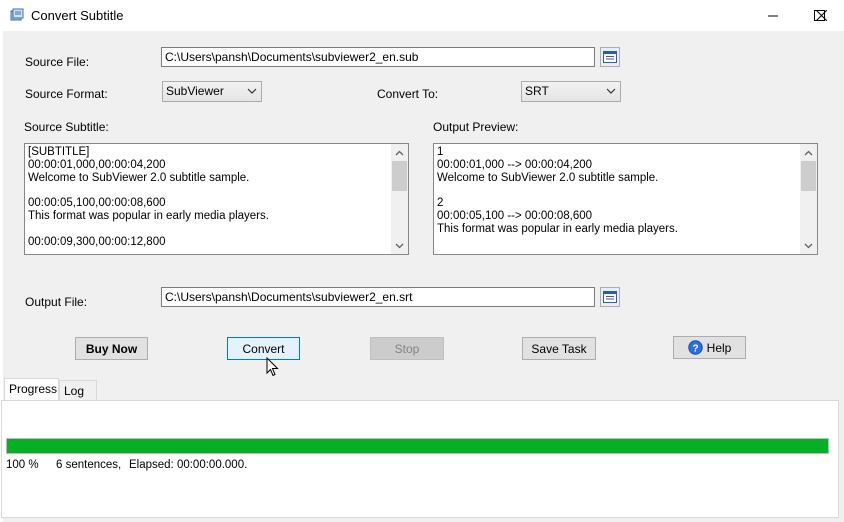 This screenshot has width=844, height=522. I want to click on help-button: ? Help, so click(709, 347).